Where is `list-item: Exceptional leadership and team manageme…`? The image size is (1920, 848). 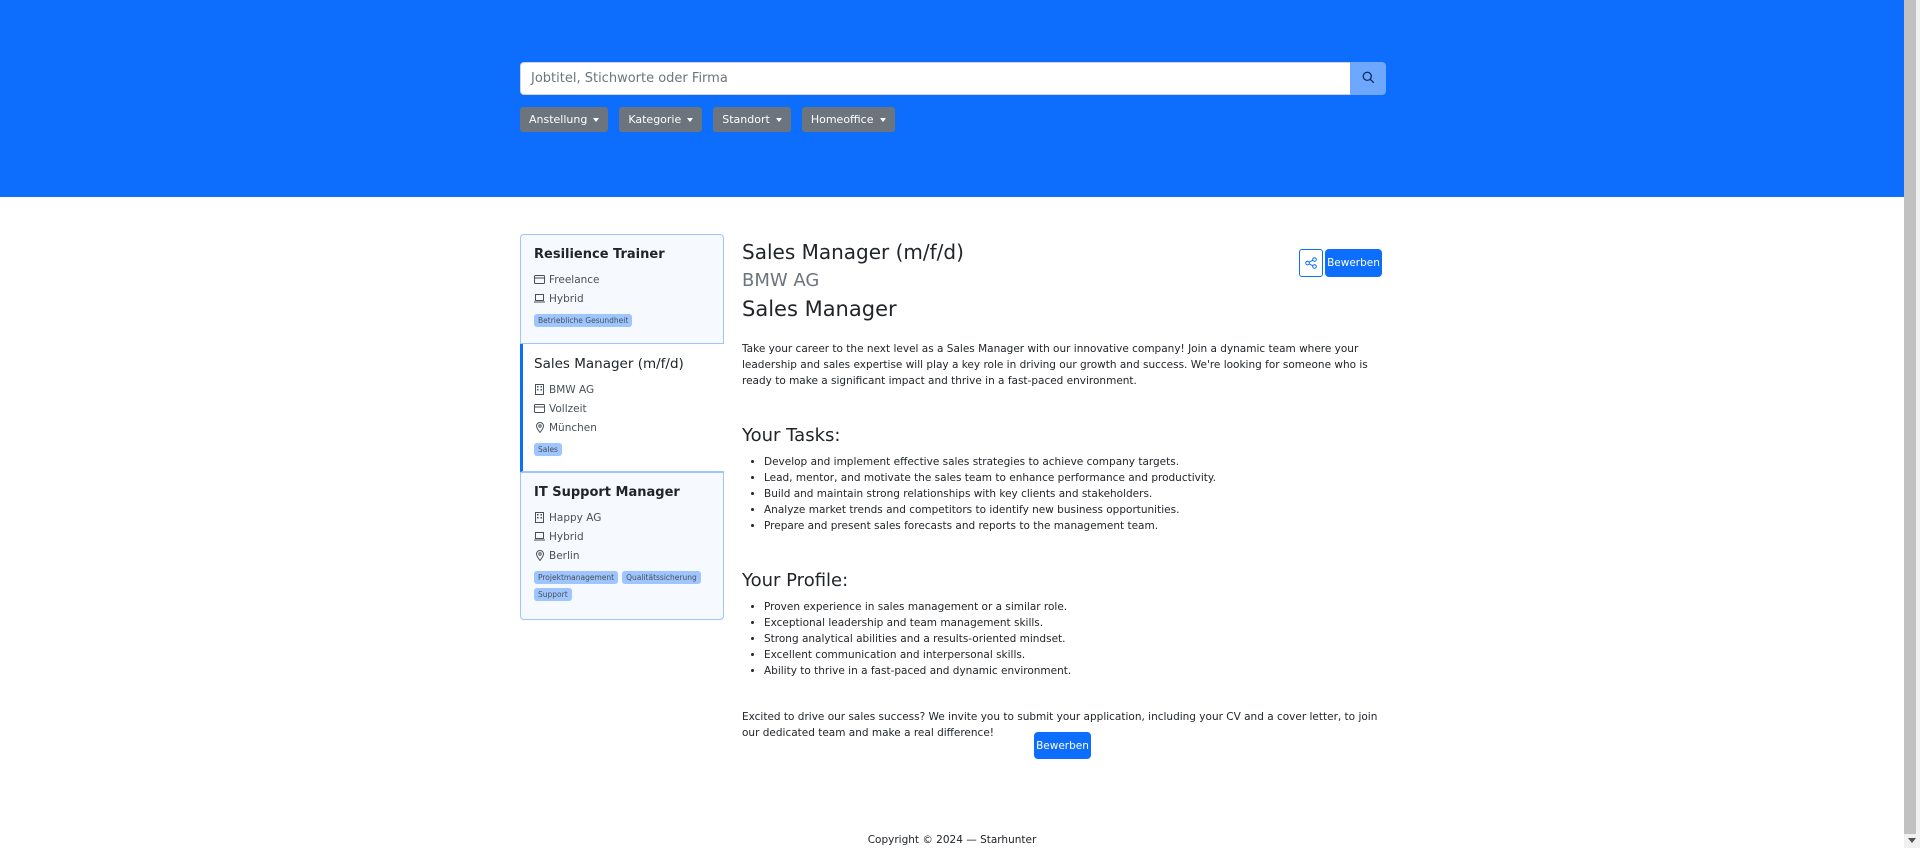
list-item: Exceptional leadership and team manageme… is located at coordinates (1075, 623).